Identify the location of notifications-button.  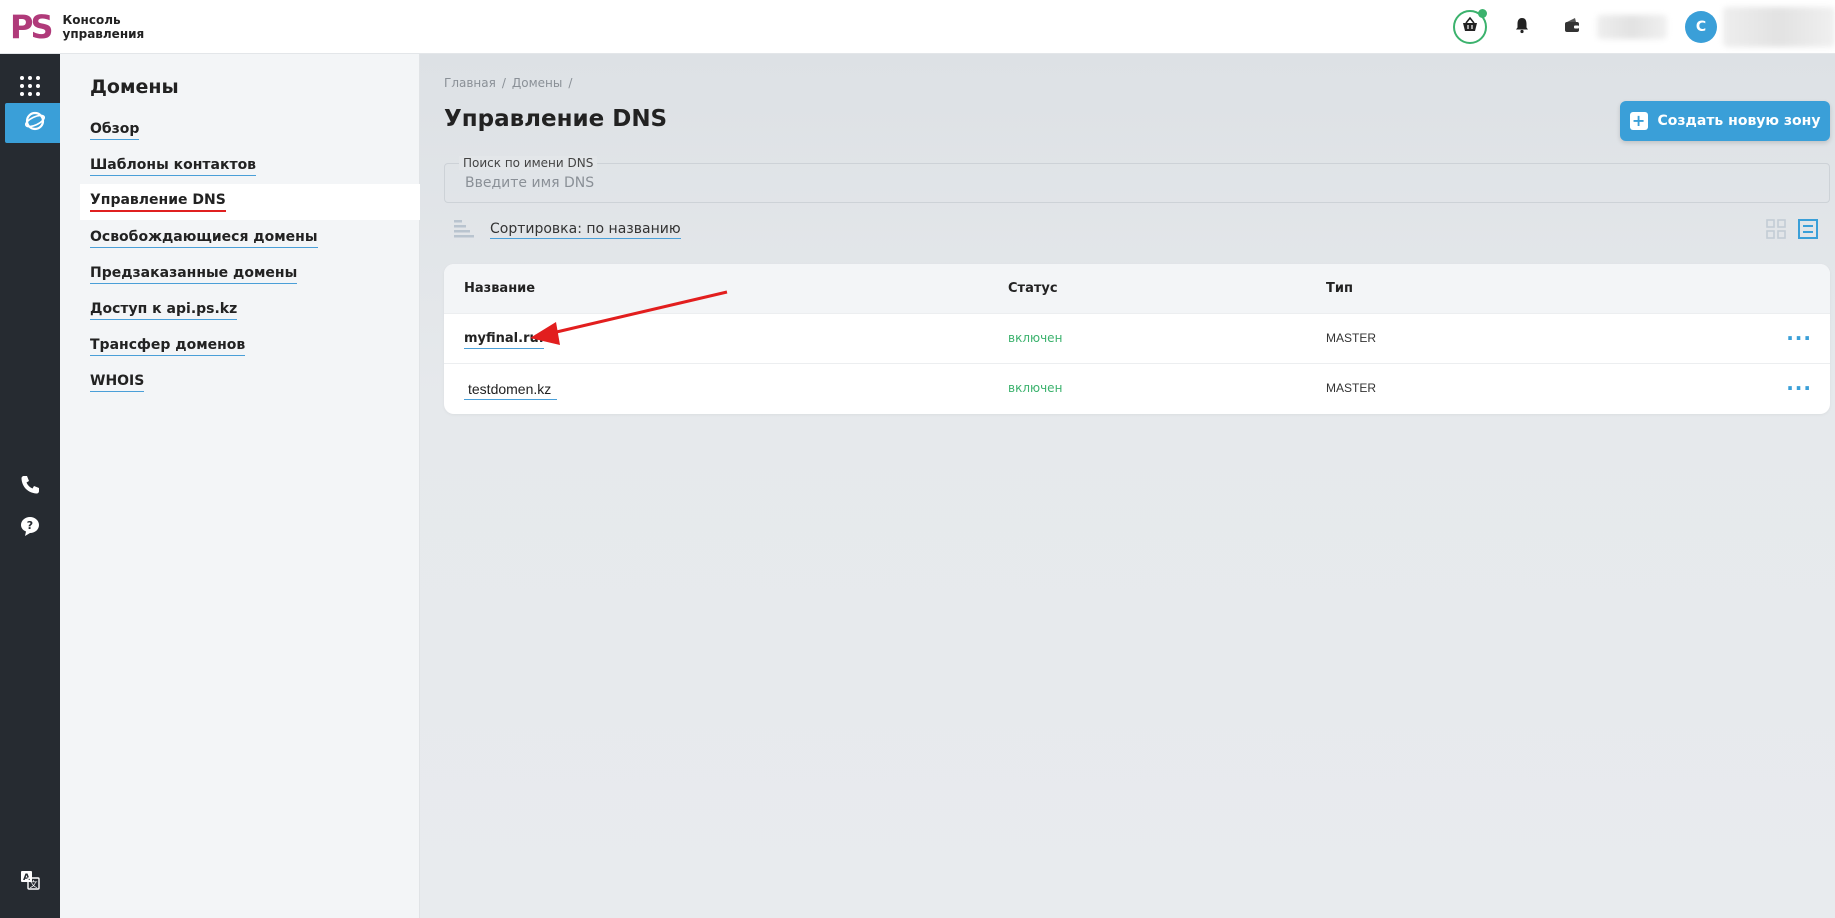
(1522, 27).